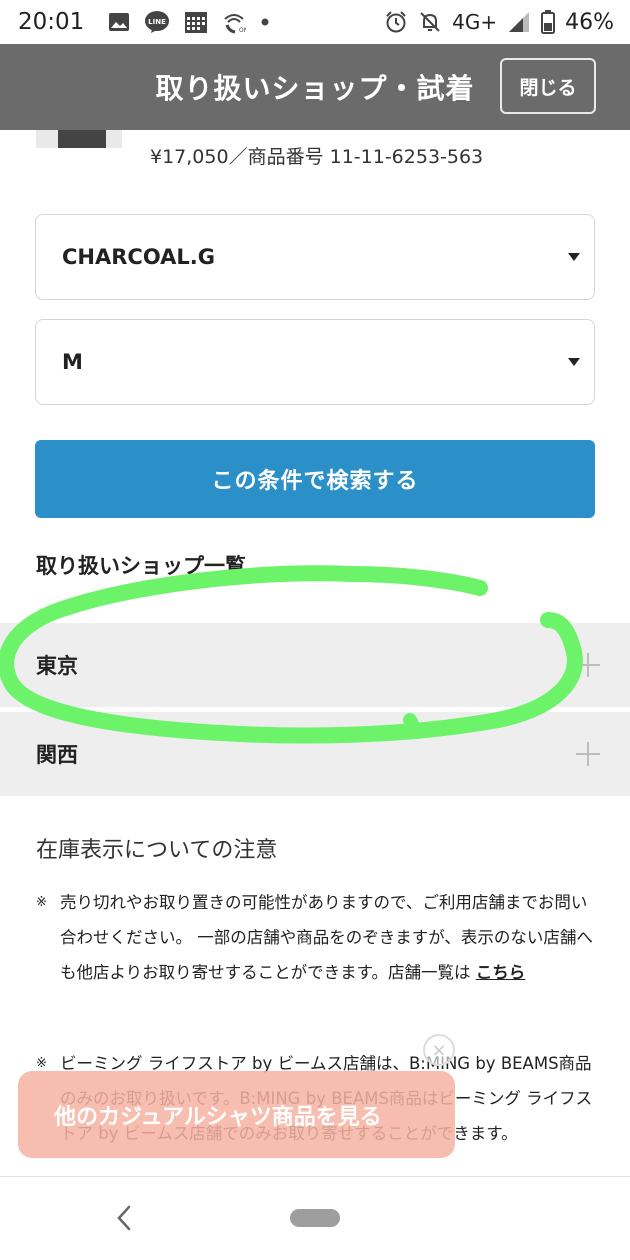 The image size is (630, 1260). What do you see at coordinates (218, 1117) in the screenshot?
I see `banner-label: 他のカジュアルシャツ商品を見る` at bounding box center [218, 1117].